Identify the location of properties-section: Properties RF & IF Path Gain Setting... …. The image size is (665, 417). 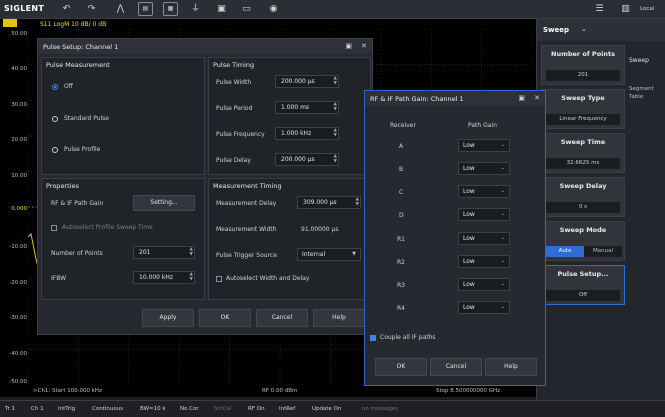
(123, 239).